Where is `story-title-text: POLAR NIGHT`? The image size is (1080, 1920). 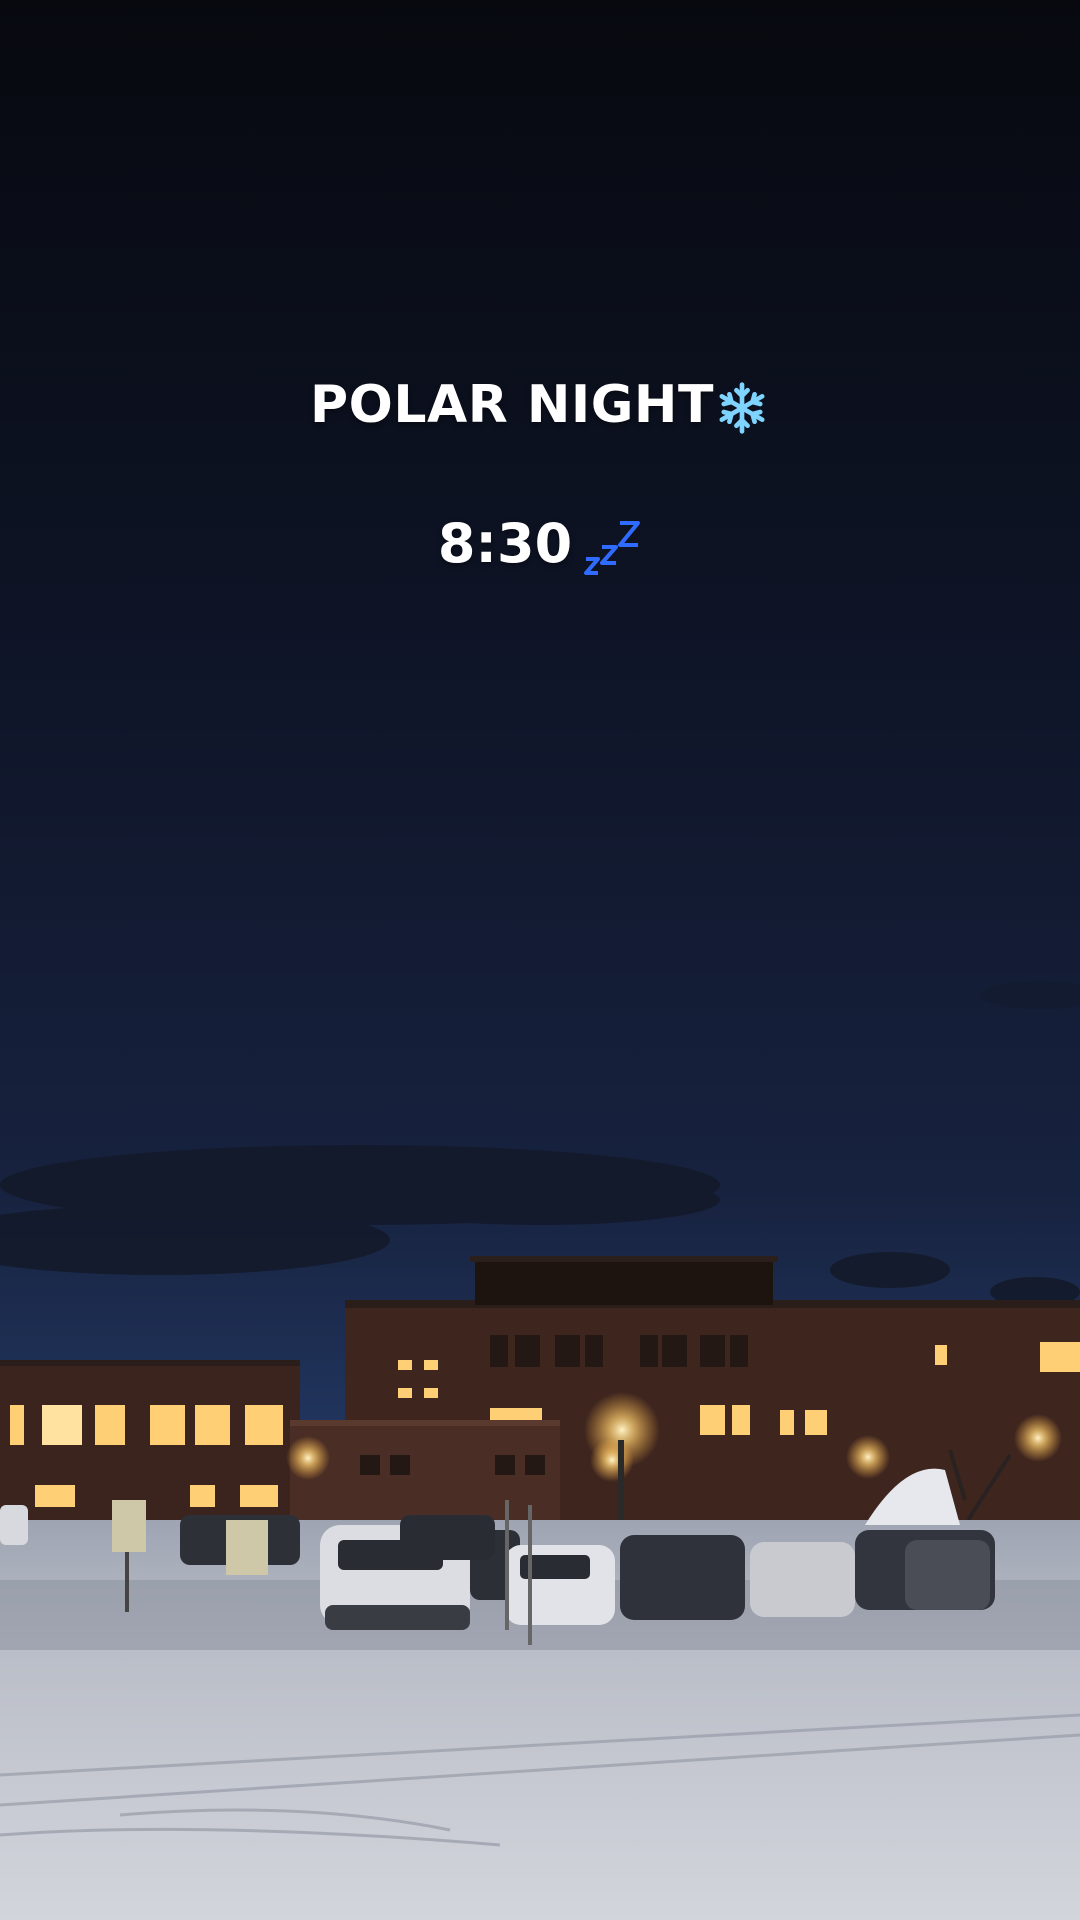
story-title-text: POLAR NIGHT is located at coordinates (512, 405).